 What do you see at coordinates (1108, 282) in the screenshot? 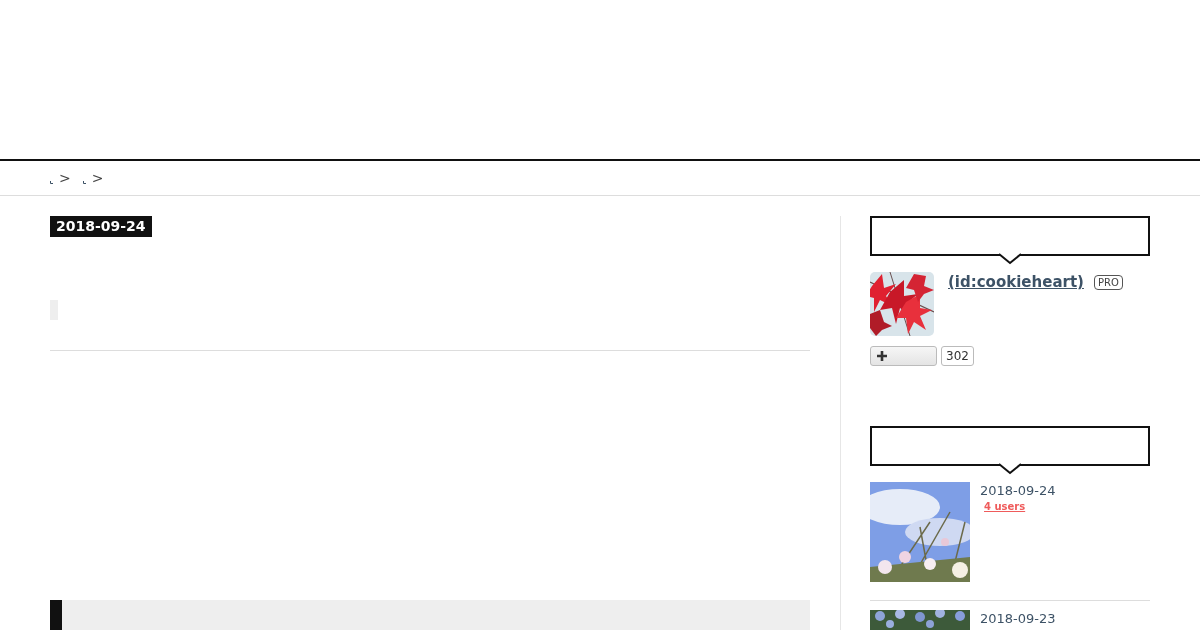
I see `pro-badge: PRO` at bounding box center [1108, 282].